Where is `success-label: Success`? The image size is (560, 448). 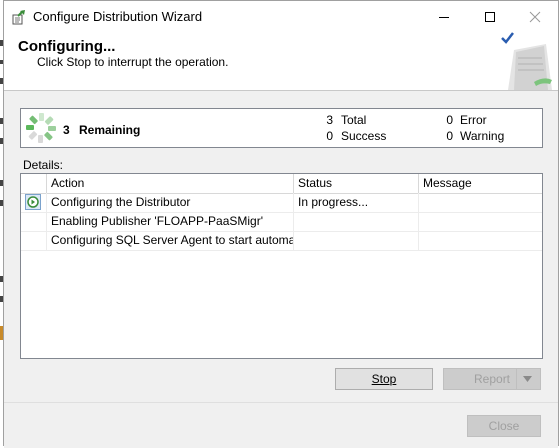 success-label: Success is located at coordinates (364, 136).